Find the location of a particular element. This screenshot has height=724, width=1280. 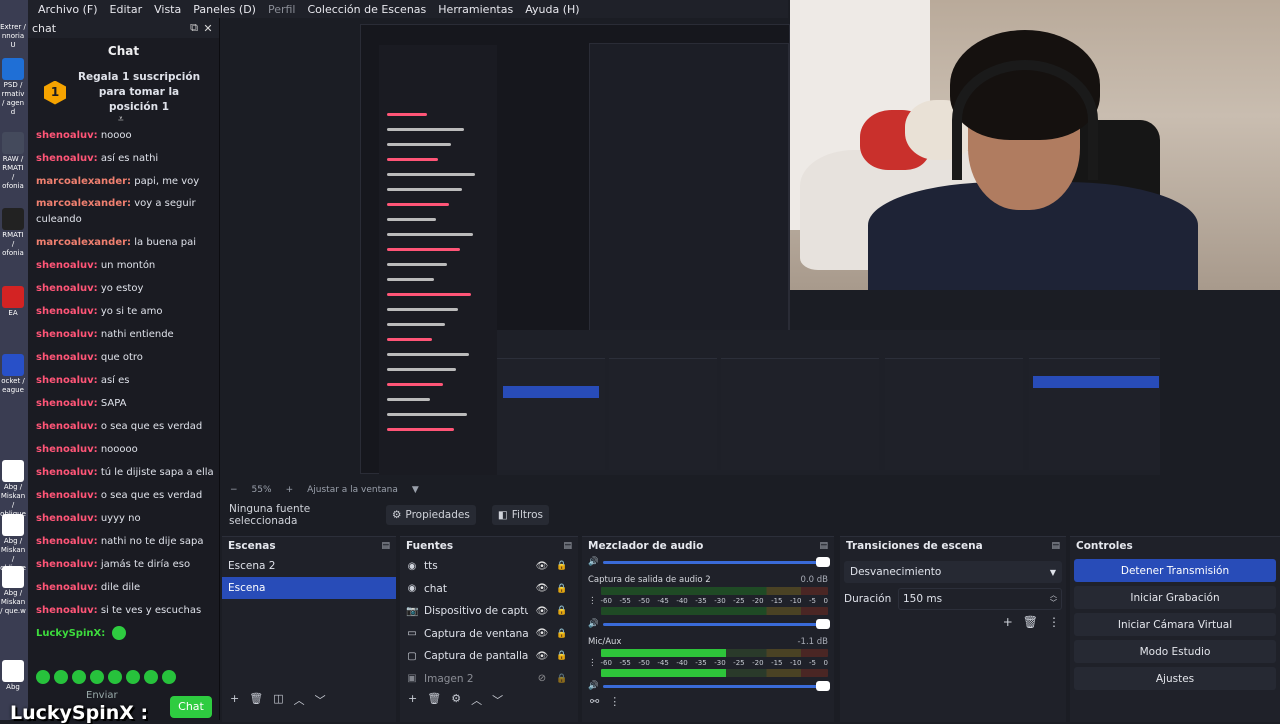

source-item: ▢ Captura de pantalla 👁 🔒 is located at coordinates (489, 656).